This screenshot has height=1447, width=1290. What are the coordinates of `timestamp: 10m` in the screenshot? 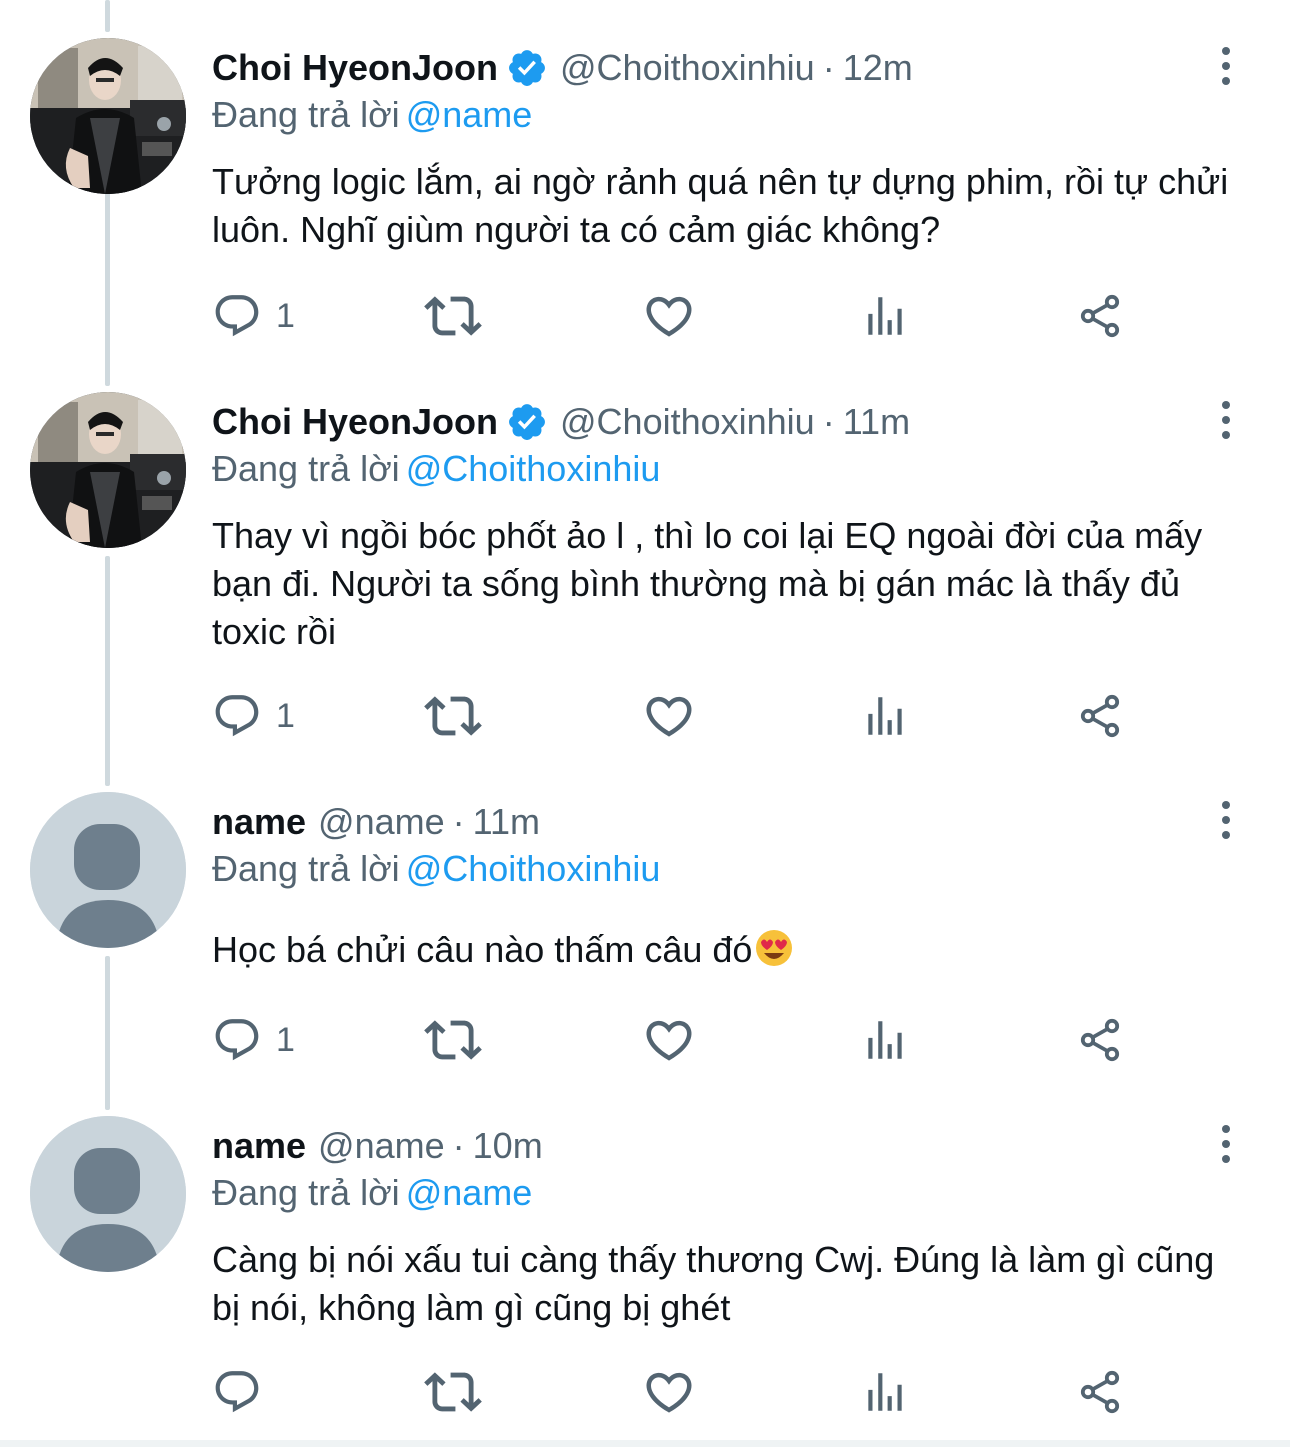 It's located at (508, 1146).